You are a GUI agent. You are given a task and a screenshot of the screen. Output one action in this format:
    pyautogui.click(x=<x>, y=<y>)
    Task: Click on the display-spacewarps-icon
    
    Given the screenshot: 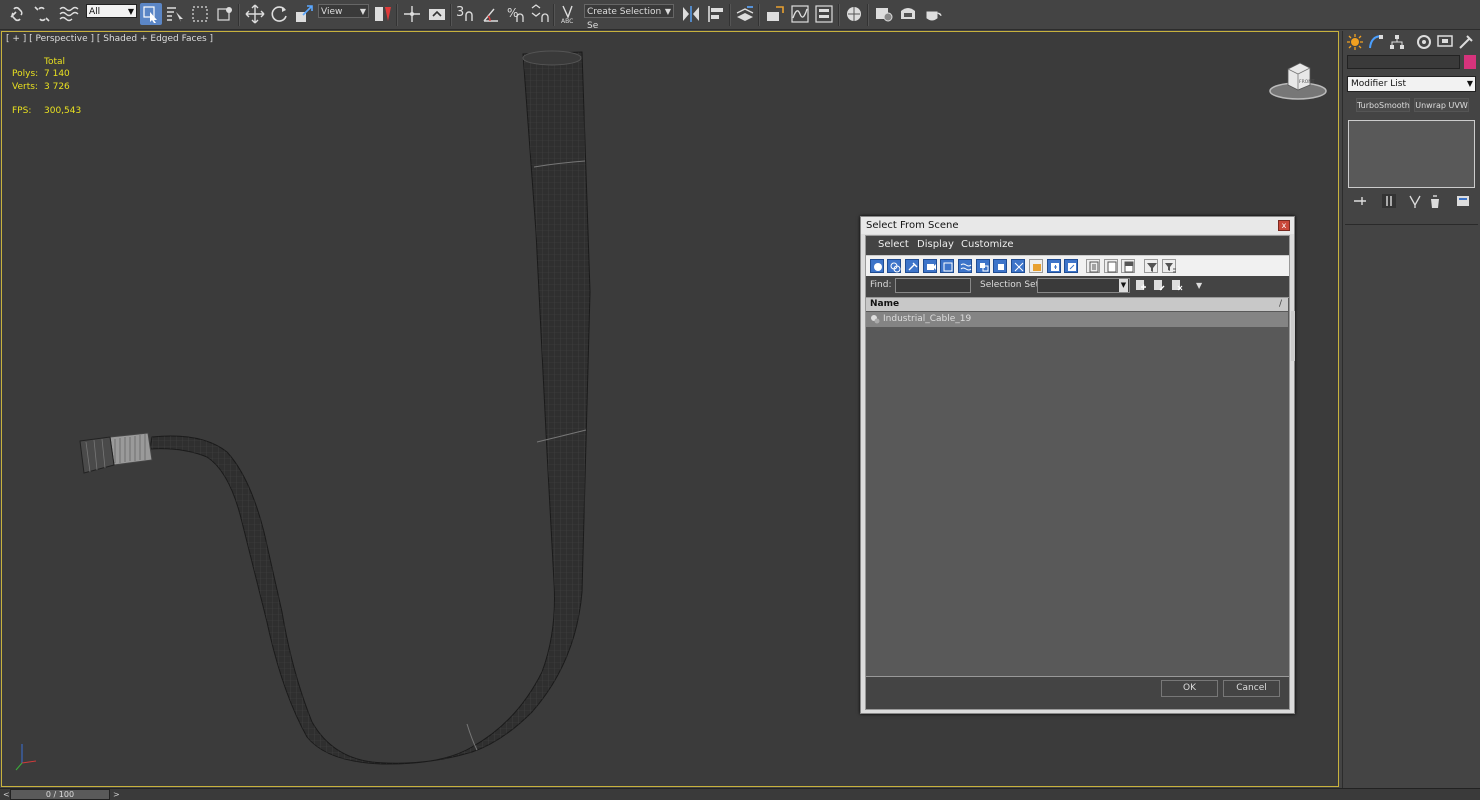 What is the action you would take?
    pyautogui.click(x=965, y=266)
    